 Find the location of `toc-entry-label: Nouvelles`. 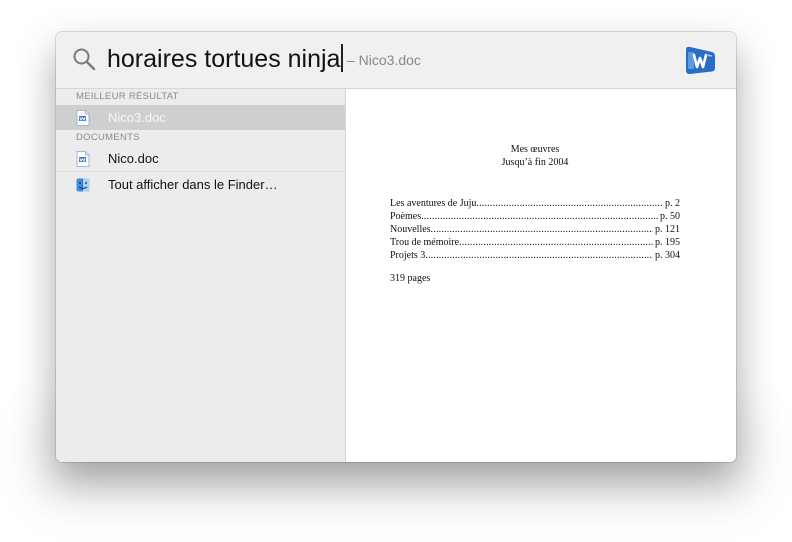

toc-entry-label: Nouvelles is located at coordinates (410, 229).